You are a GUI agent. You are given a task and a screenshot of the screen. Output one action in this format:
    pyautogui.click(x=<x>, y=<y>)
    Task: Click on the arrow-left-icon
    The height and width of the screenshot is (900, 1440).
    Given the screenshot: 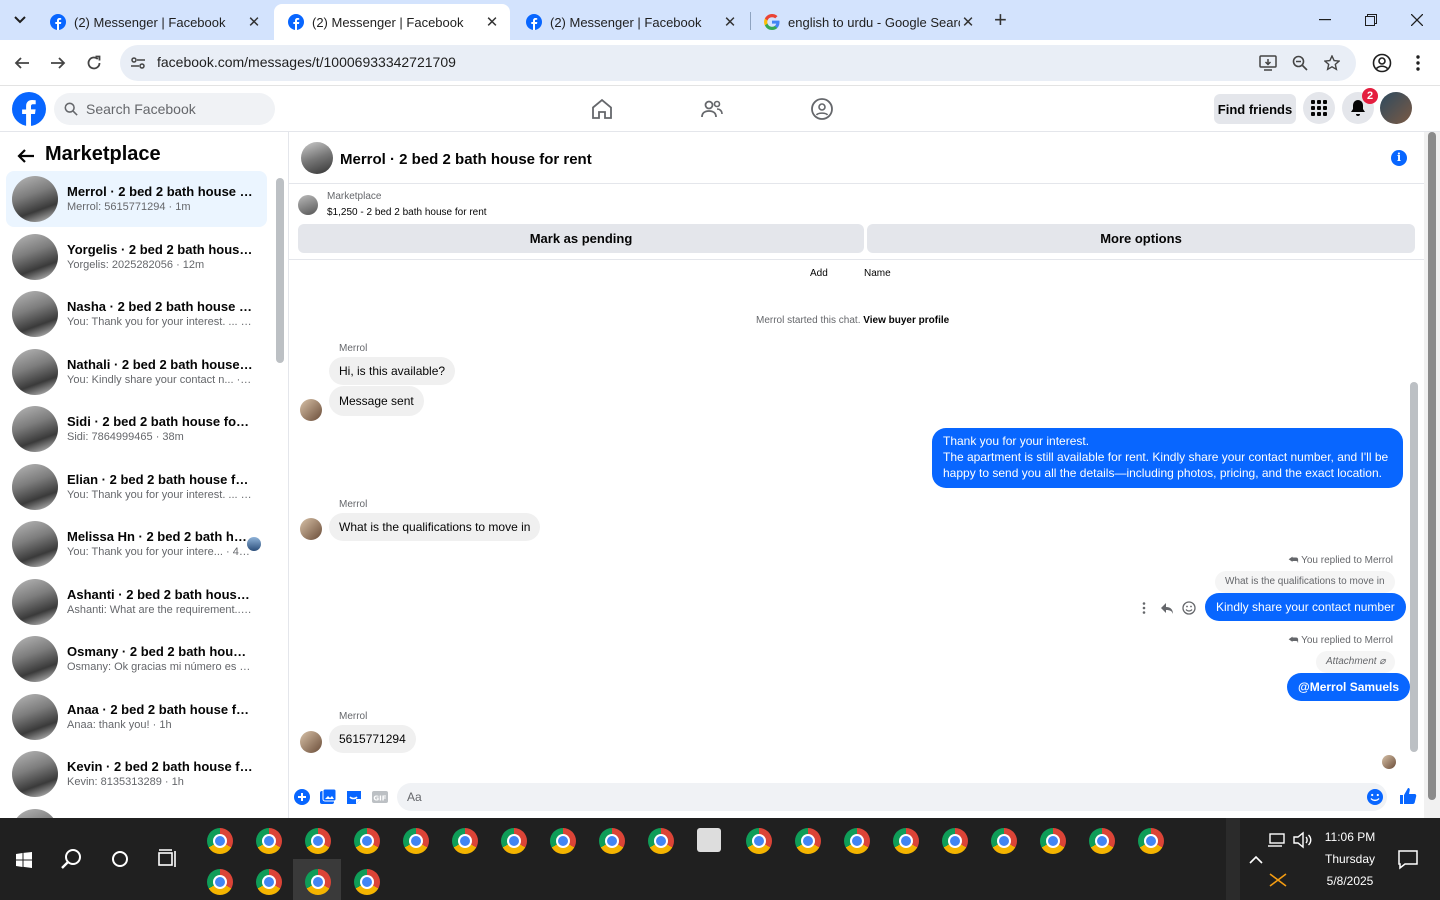 What is the action you would take?
    pyautogui.click(x=26, y=156)
    